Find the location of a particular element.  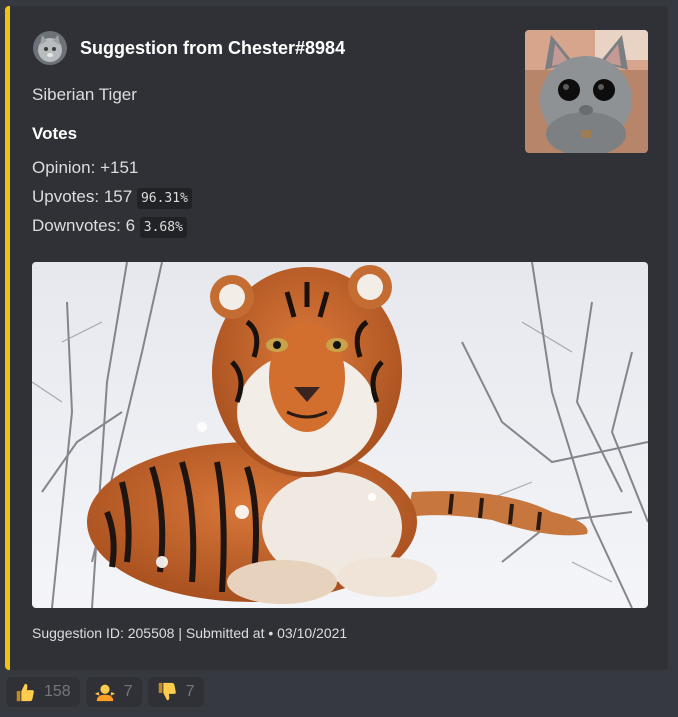

thumbs-up-icon is located at coordinates (25, 692).